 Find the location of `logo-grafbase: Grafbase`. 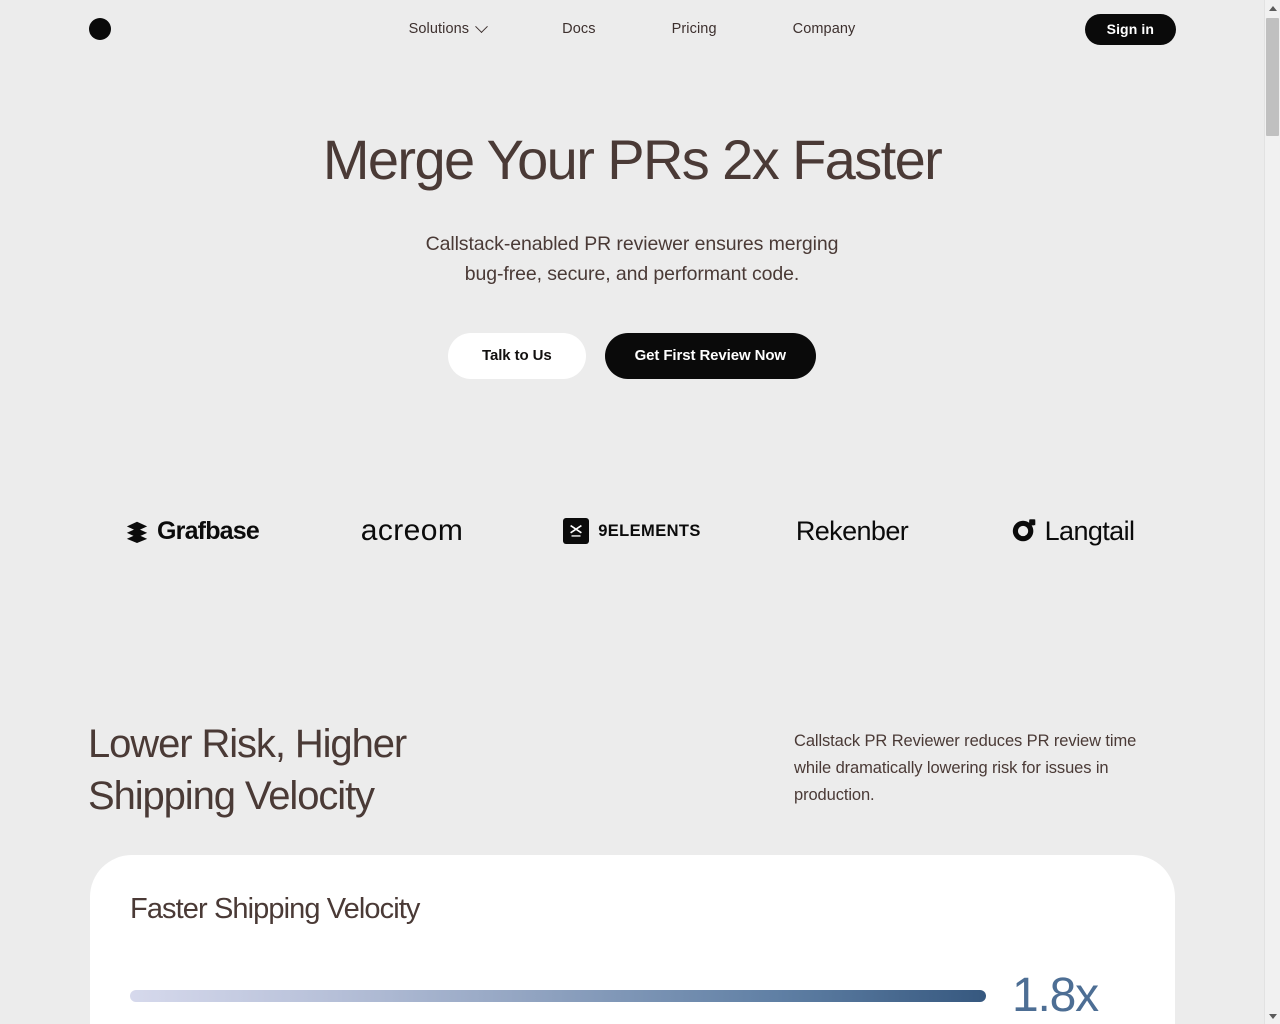

logo-grafbase: Grafbase is located at coordinates (192, 531).